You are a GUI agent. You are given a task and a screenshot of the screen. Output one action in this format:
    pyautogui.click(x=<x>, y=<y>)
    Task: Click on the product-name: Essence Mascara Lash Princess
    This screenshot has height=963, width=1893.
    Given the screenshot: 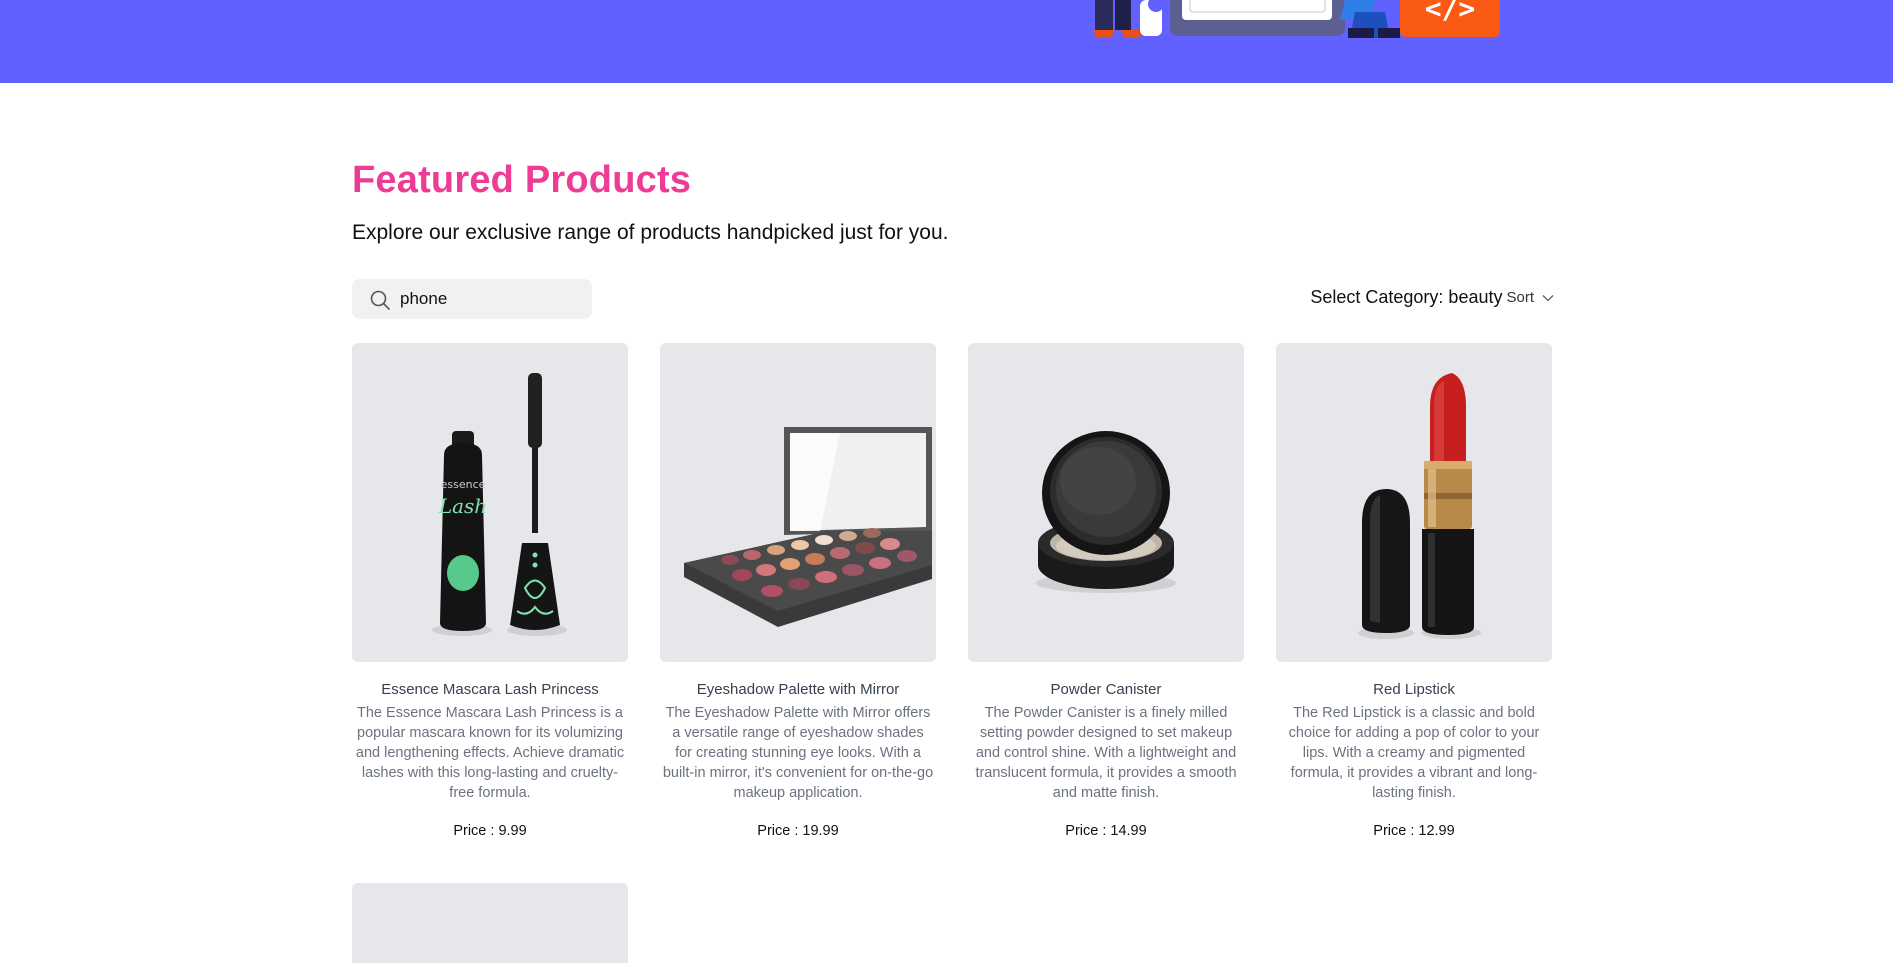 What is the action you would take?
    pyautogui.click(x=490, y=689)
    